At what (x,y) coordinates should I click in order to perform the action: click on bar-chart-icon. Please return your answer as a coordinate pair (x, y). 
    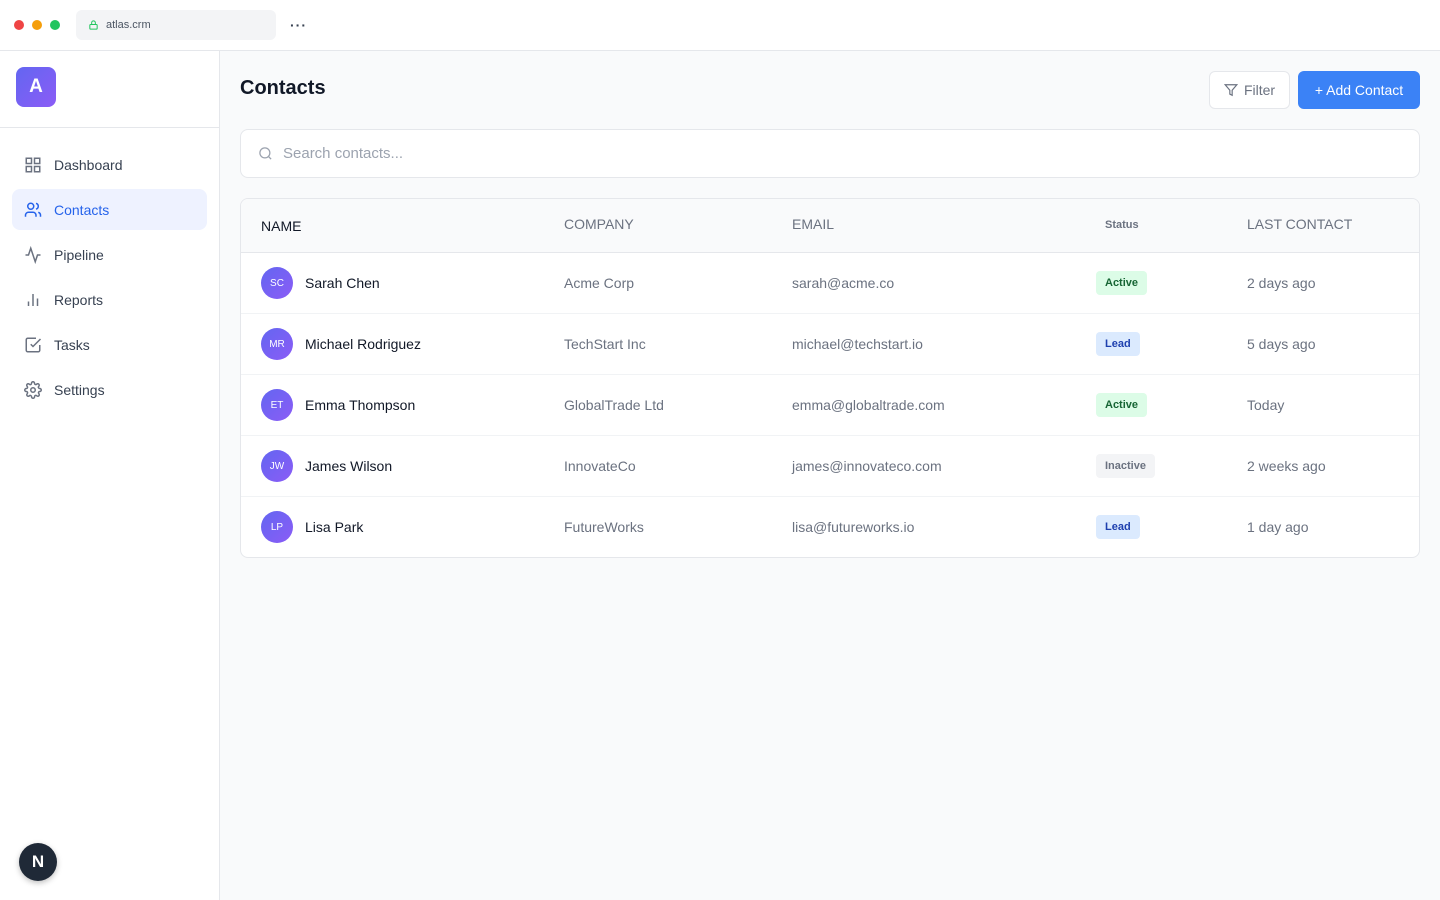
    Looking at the image, I should click on (33, 299).